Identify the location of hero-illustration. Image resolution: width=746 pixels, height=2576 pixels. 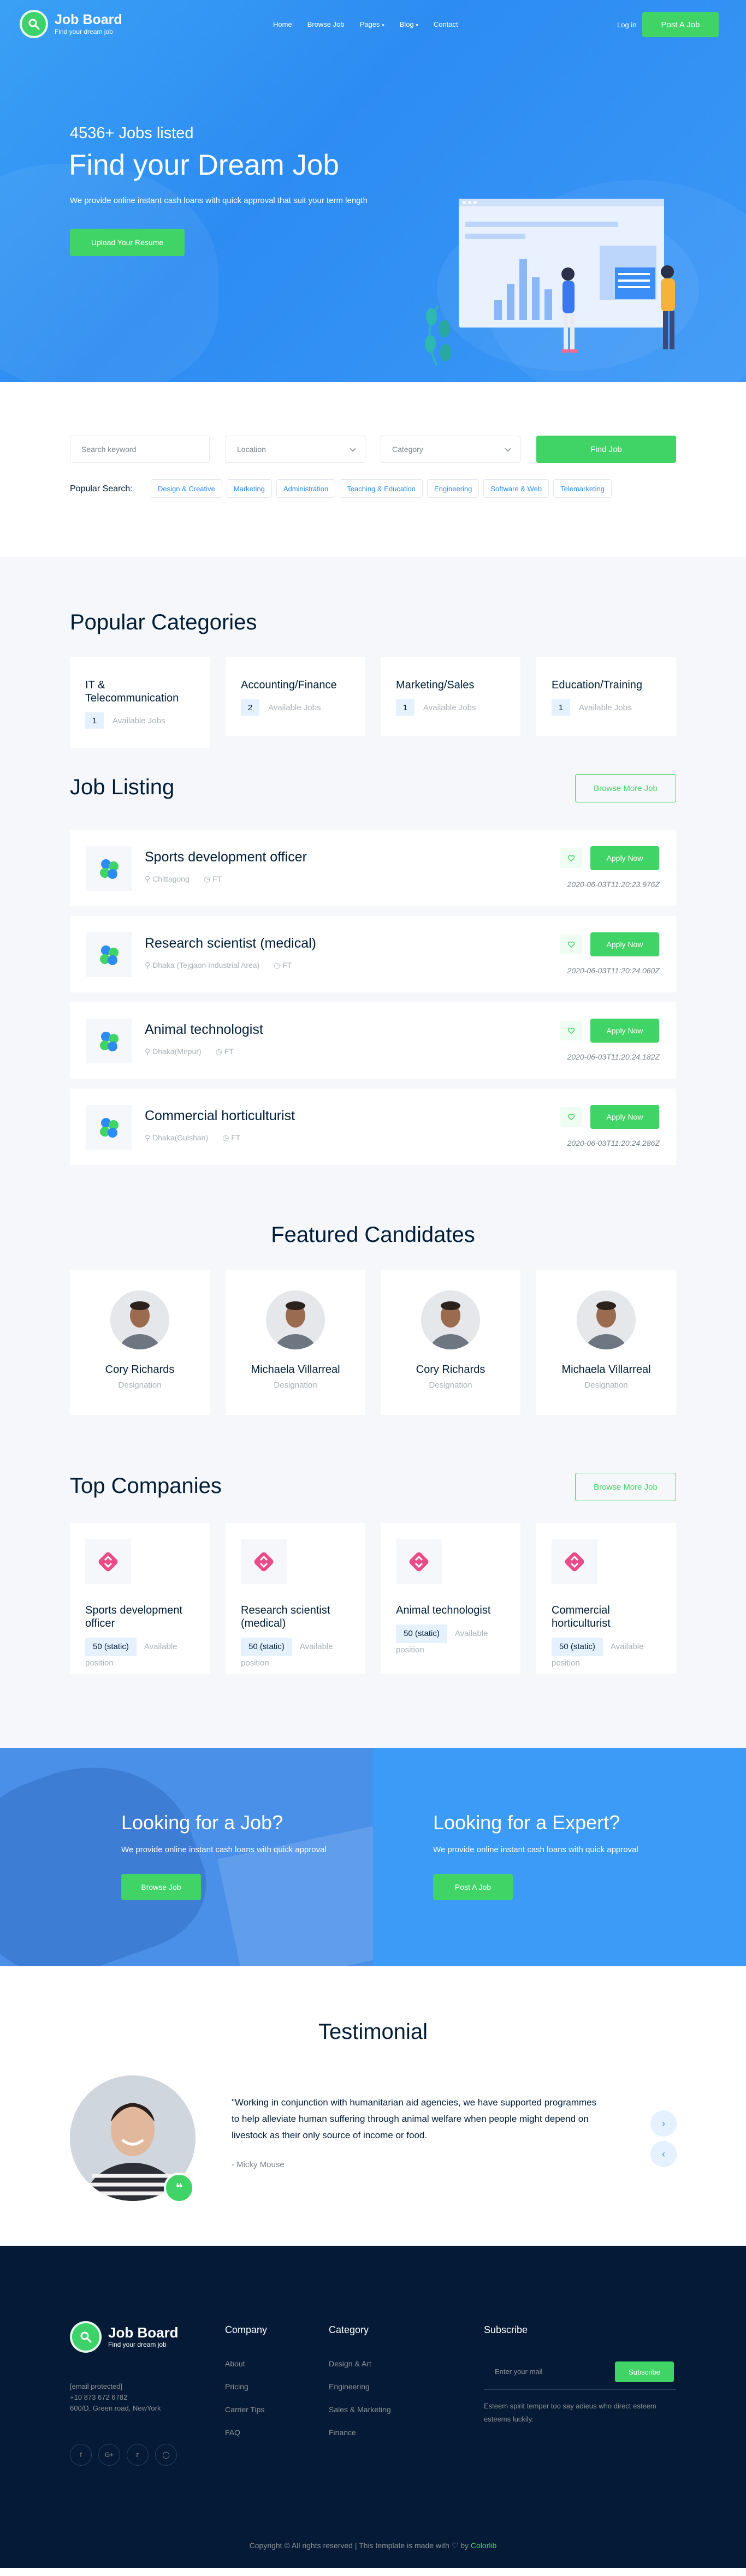
(562, 285).